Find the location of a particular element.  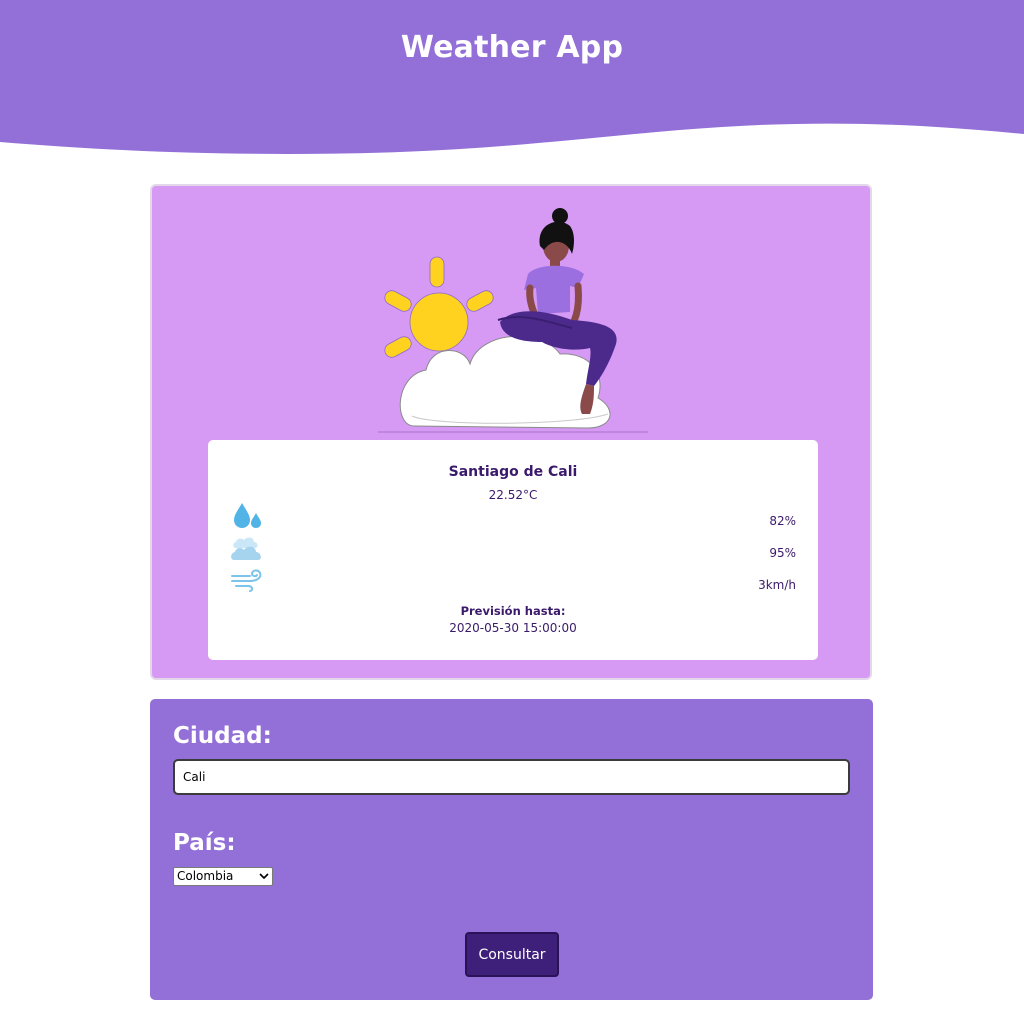

wind-icon is located at coordinates (246, 580).